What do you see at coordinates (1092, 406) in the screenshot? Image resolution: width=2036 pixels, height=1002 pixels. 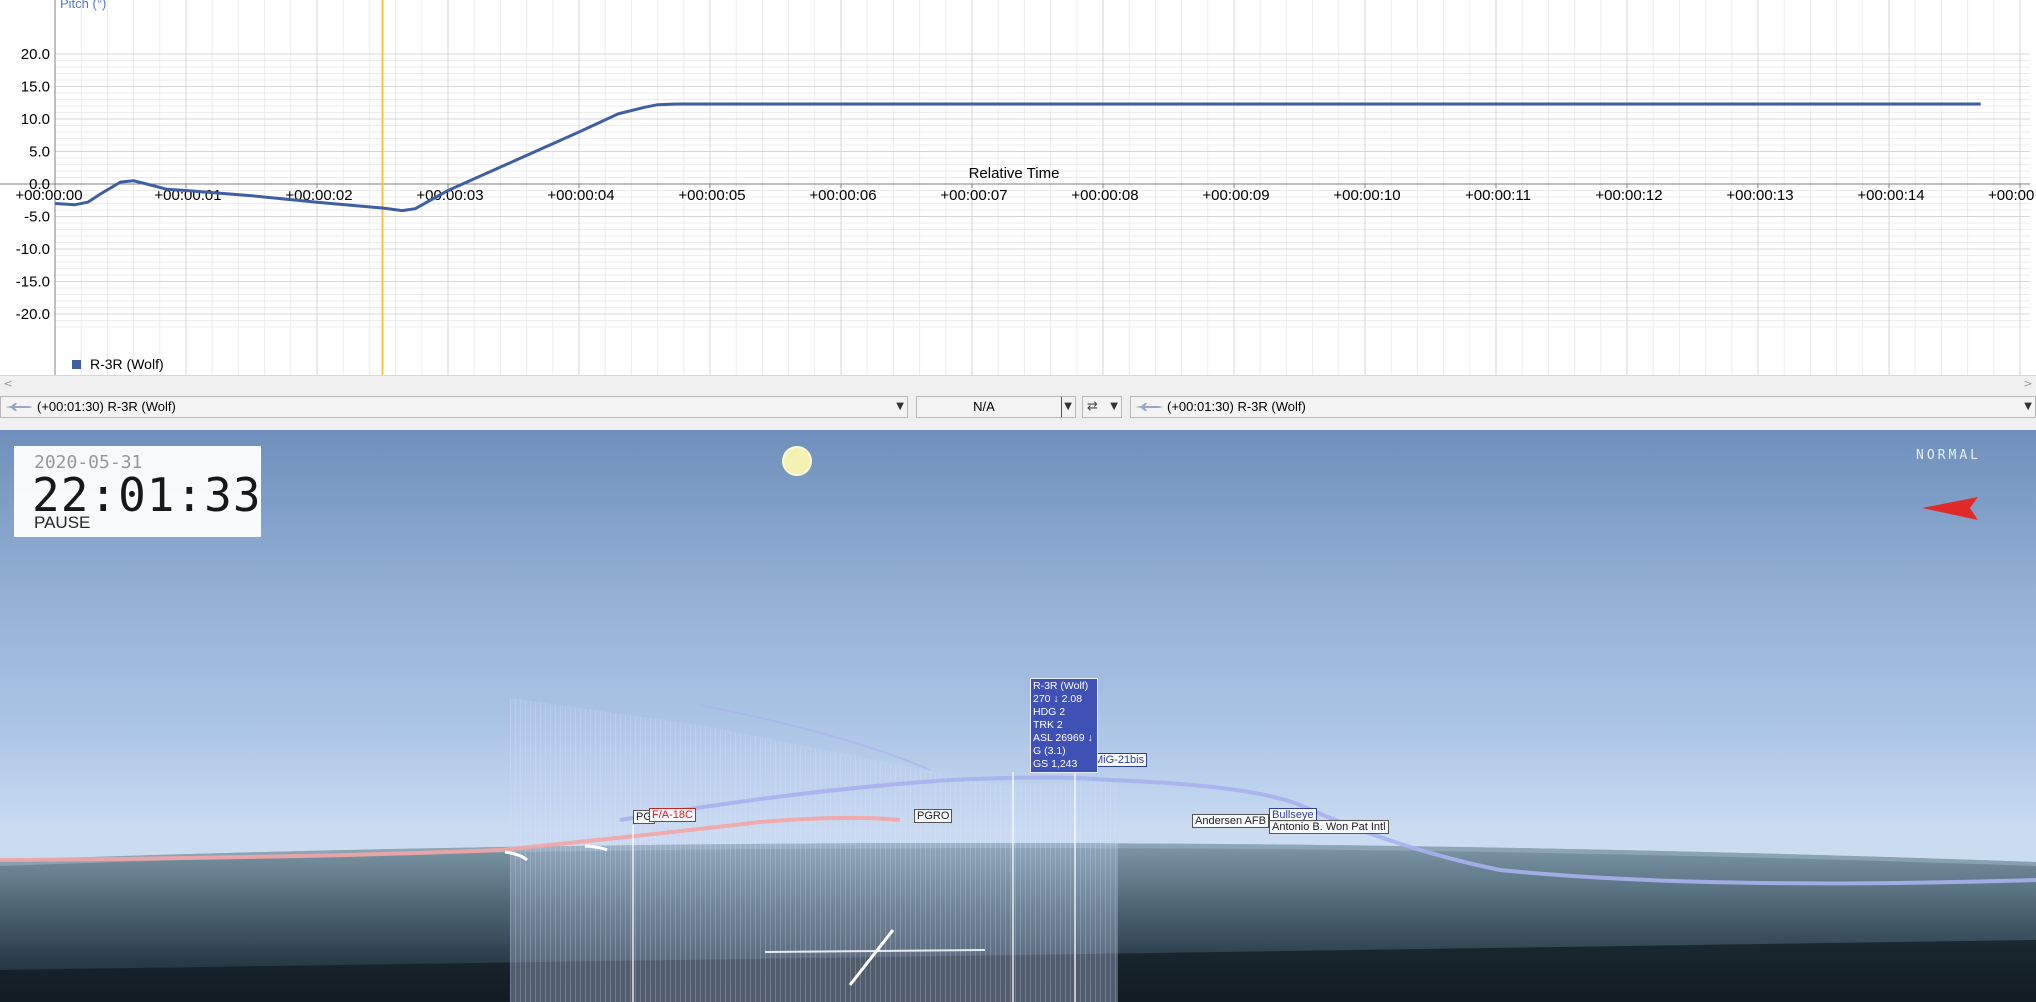 I see `swap-icon: ⇄` at bounding box center [1092, 406].